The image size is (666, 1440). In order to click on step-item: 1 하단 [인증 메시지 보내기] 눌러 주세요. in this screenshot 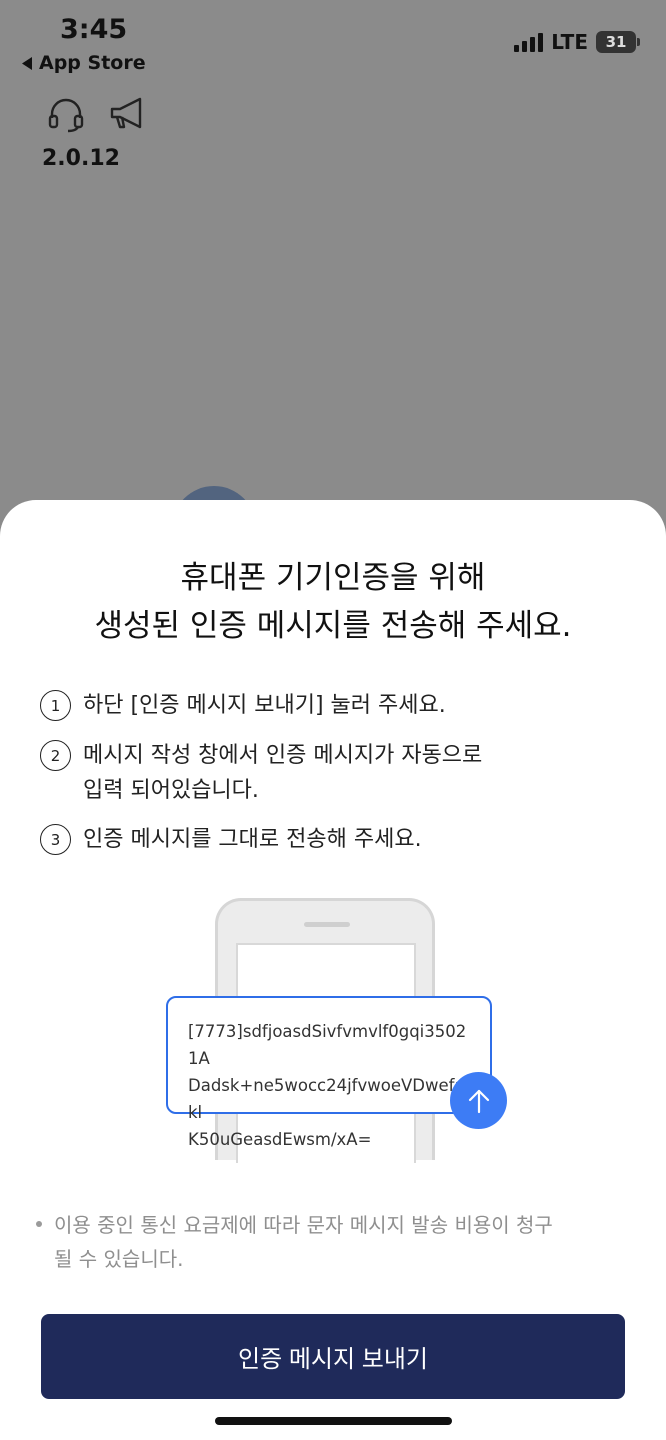, I will do `click(243, 706)`.